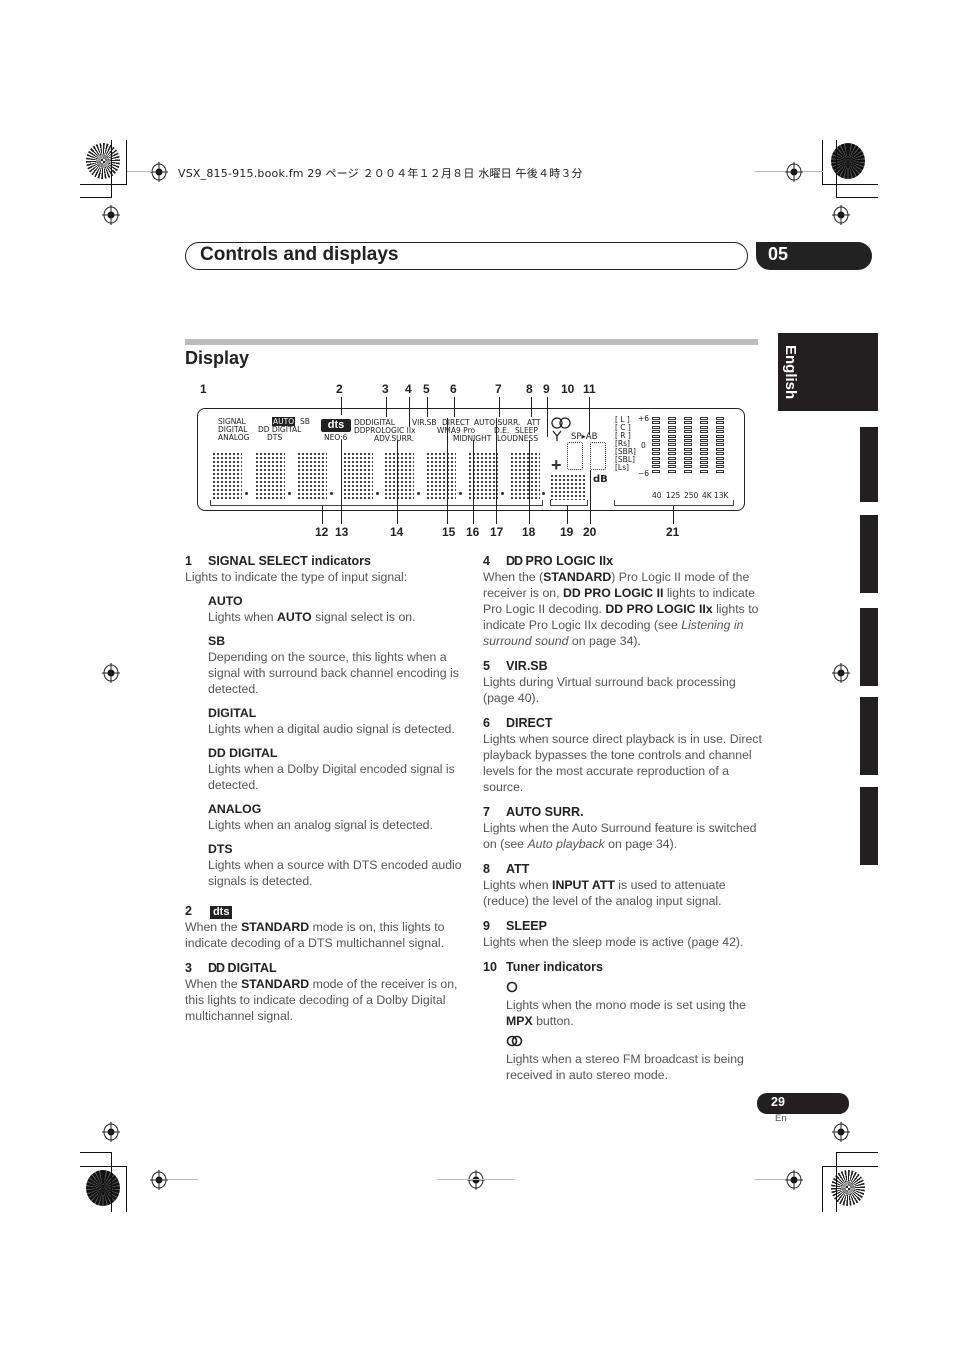 Image resolution: width=954 pixels, height=1351 pixels. Describe the element at coordinates (548, 561) in the screenshot. I see `item-4-heading: 4 DD PRO LOGIC IIx` at that location.